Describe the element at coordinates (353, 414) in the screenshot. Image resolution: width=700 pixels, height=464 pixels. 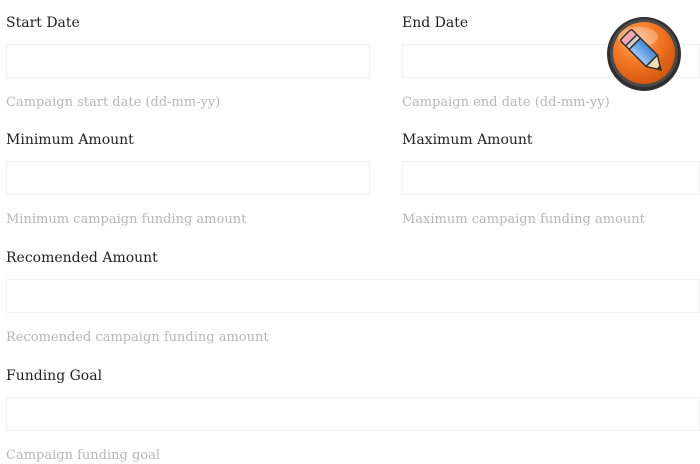
I see `funding-goal-input` at that location.